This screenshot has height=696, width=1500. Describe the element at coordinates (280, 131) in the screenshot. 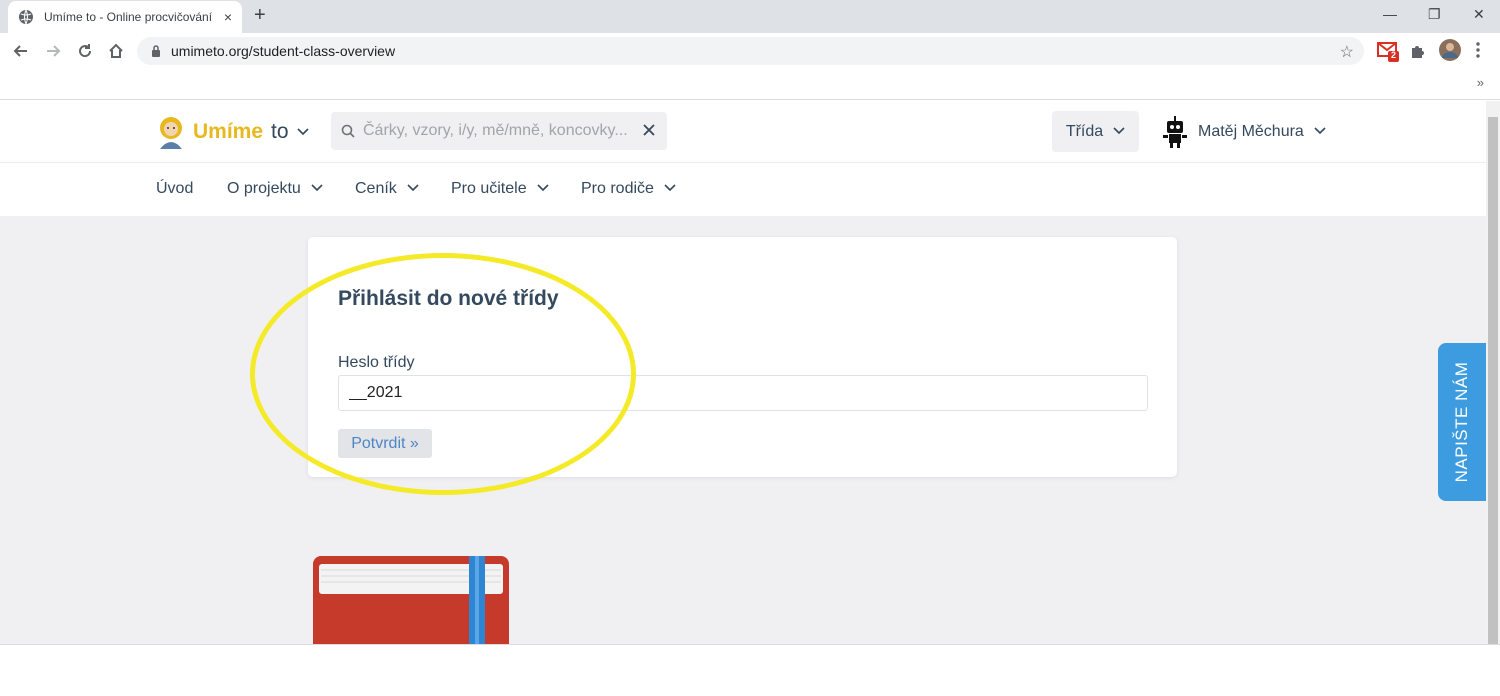

I see `brand-suffix: to` at that location.